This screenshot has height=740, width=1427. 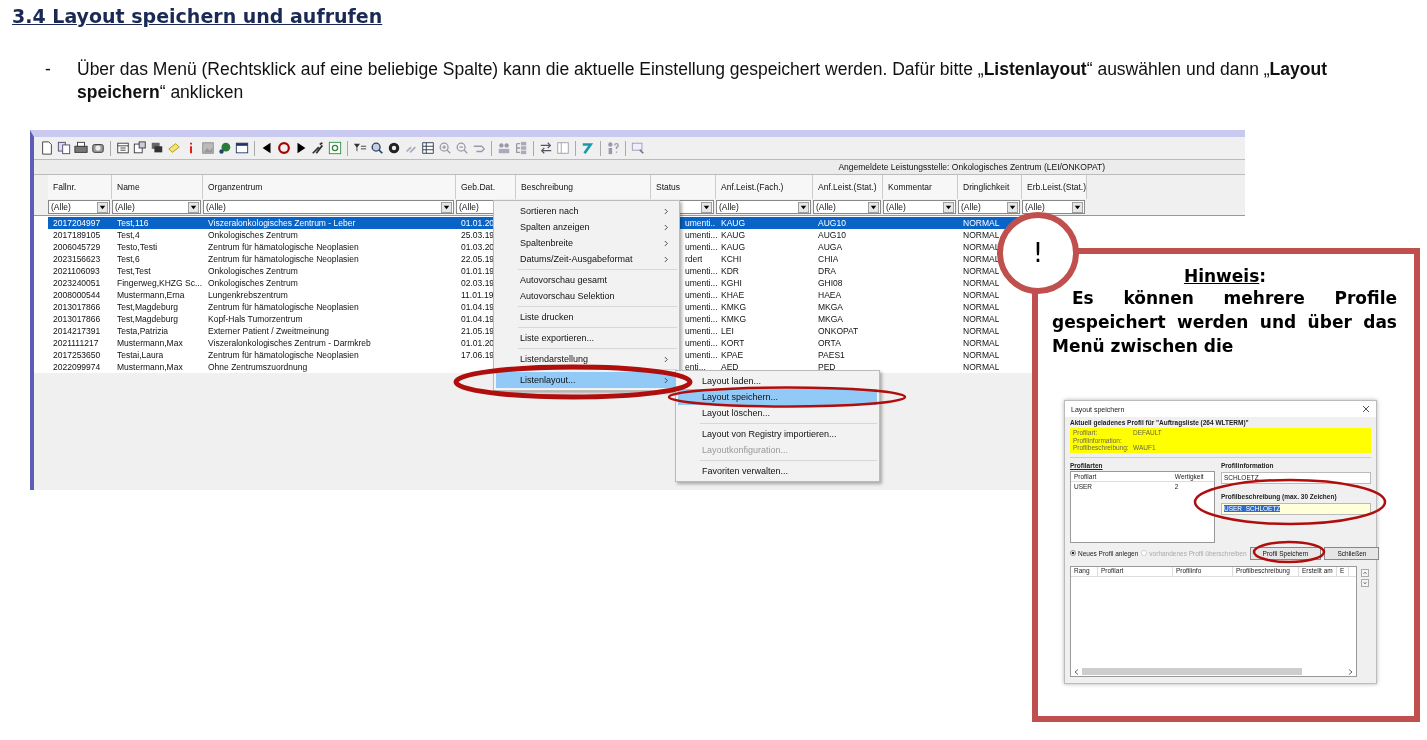 What do you see at coordinates (475, 235) in the screenshot?
I see `table-cell: 25.03.19` at bounding box center [475, 235].